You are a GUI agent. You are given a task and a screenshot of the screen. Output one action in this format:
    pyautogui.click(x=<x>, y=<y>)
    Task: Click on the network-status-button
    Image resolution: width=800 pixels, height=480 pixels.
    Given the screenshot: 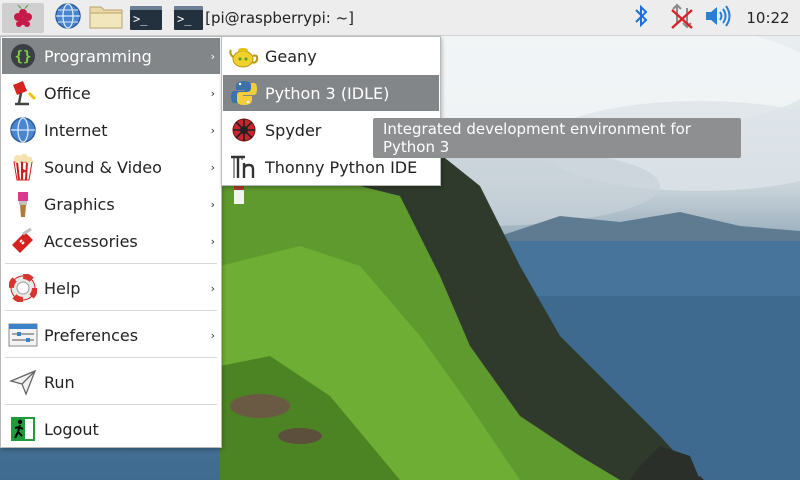 What is the action you would take?
    pyautogui.click(x=682, y=18)
    